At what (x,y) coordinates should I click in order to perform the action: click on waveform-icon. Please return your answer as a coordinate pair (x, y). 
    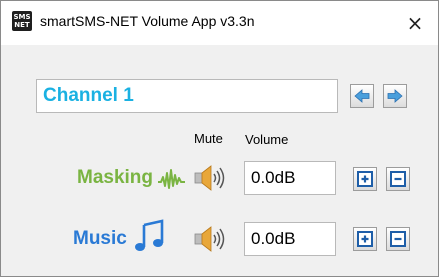
    Looking at the image, I should click on (172, 180).